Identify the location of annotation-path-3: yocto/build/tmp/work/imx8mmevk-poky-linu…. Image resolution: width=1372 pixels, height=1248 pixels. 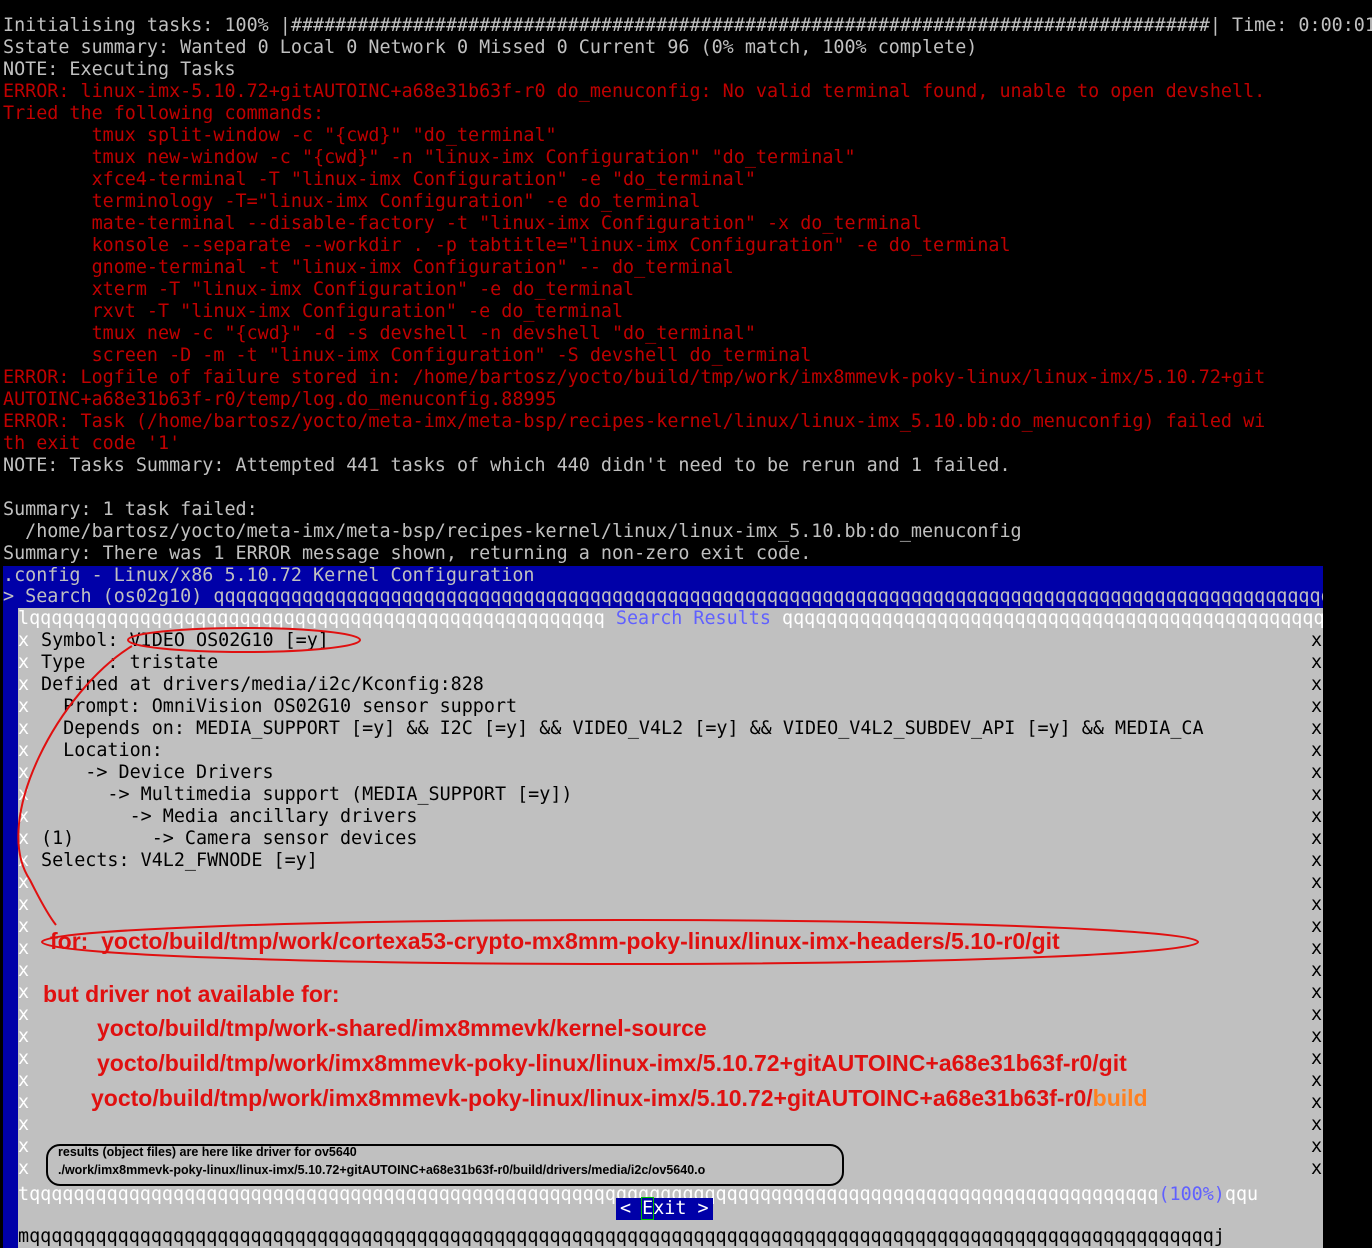
(619, 1098).